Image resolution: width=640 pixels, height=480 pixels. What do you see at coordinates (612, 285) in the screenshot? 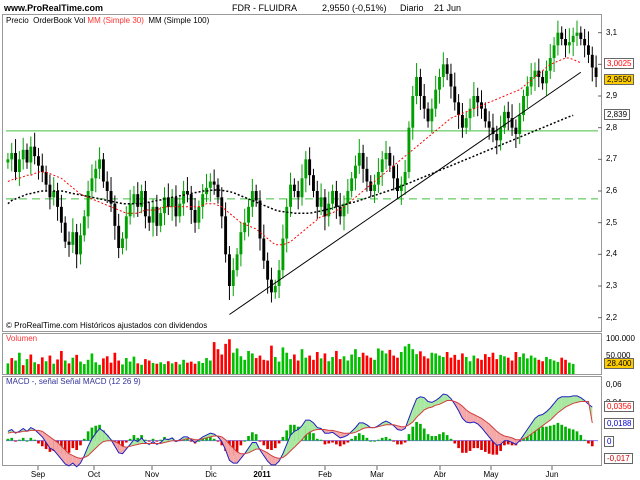
I see `price-tick-label: 2,3` at bounding box center [612, 285].